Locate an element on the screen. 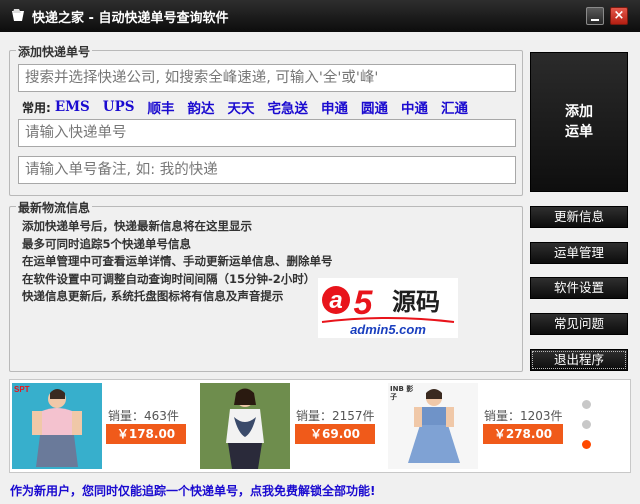 The image size is (640, 504). ad-product-image: INB 影子 is located at coordinates (433, 426).